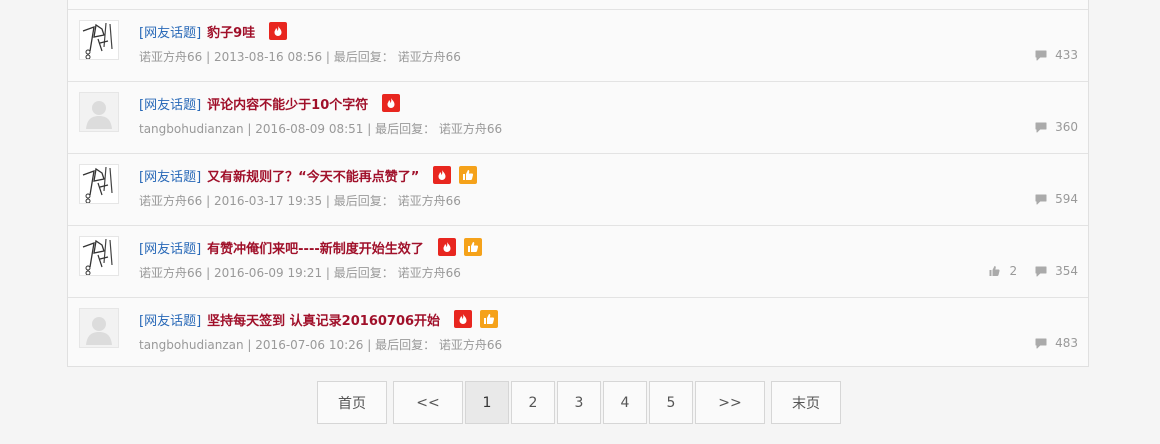  What do you see at coordinates (428, 402) in the screenshot?
I see `prev-page-button: <<` at bounding box center [428, 402].